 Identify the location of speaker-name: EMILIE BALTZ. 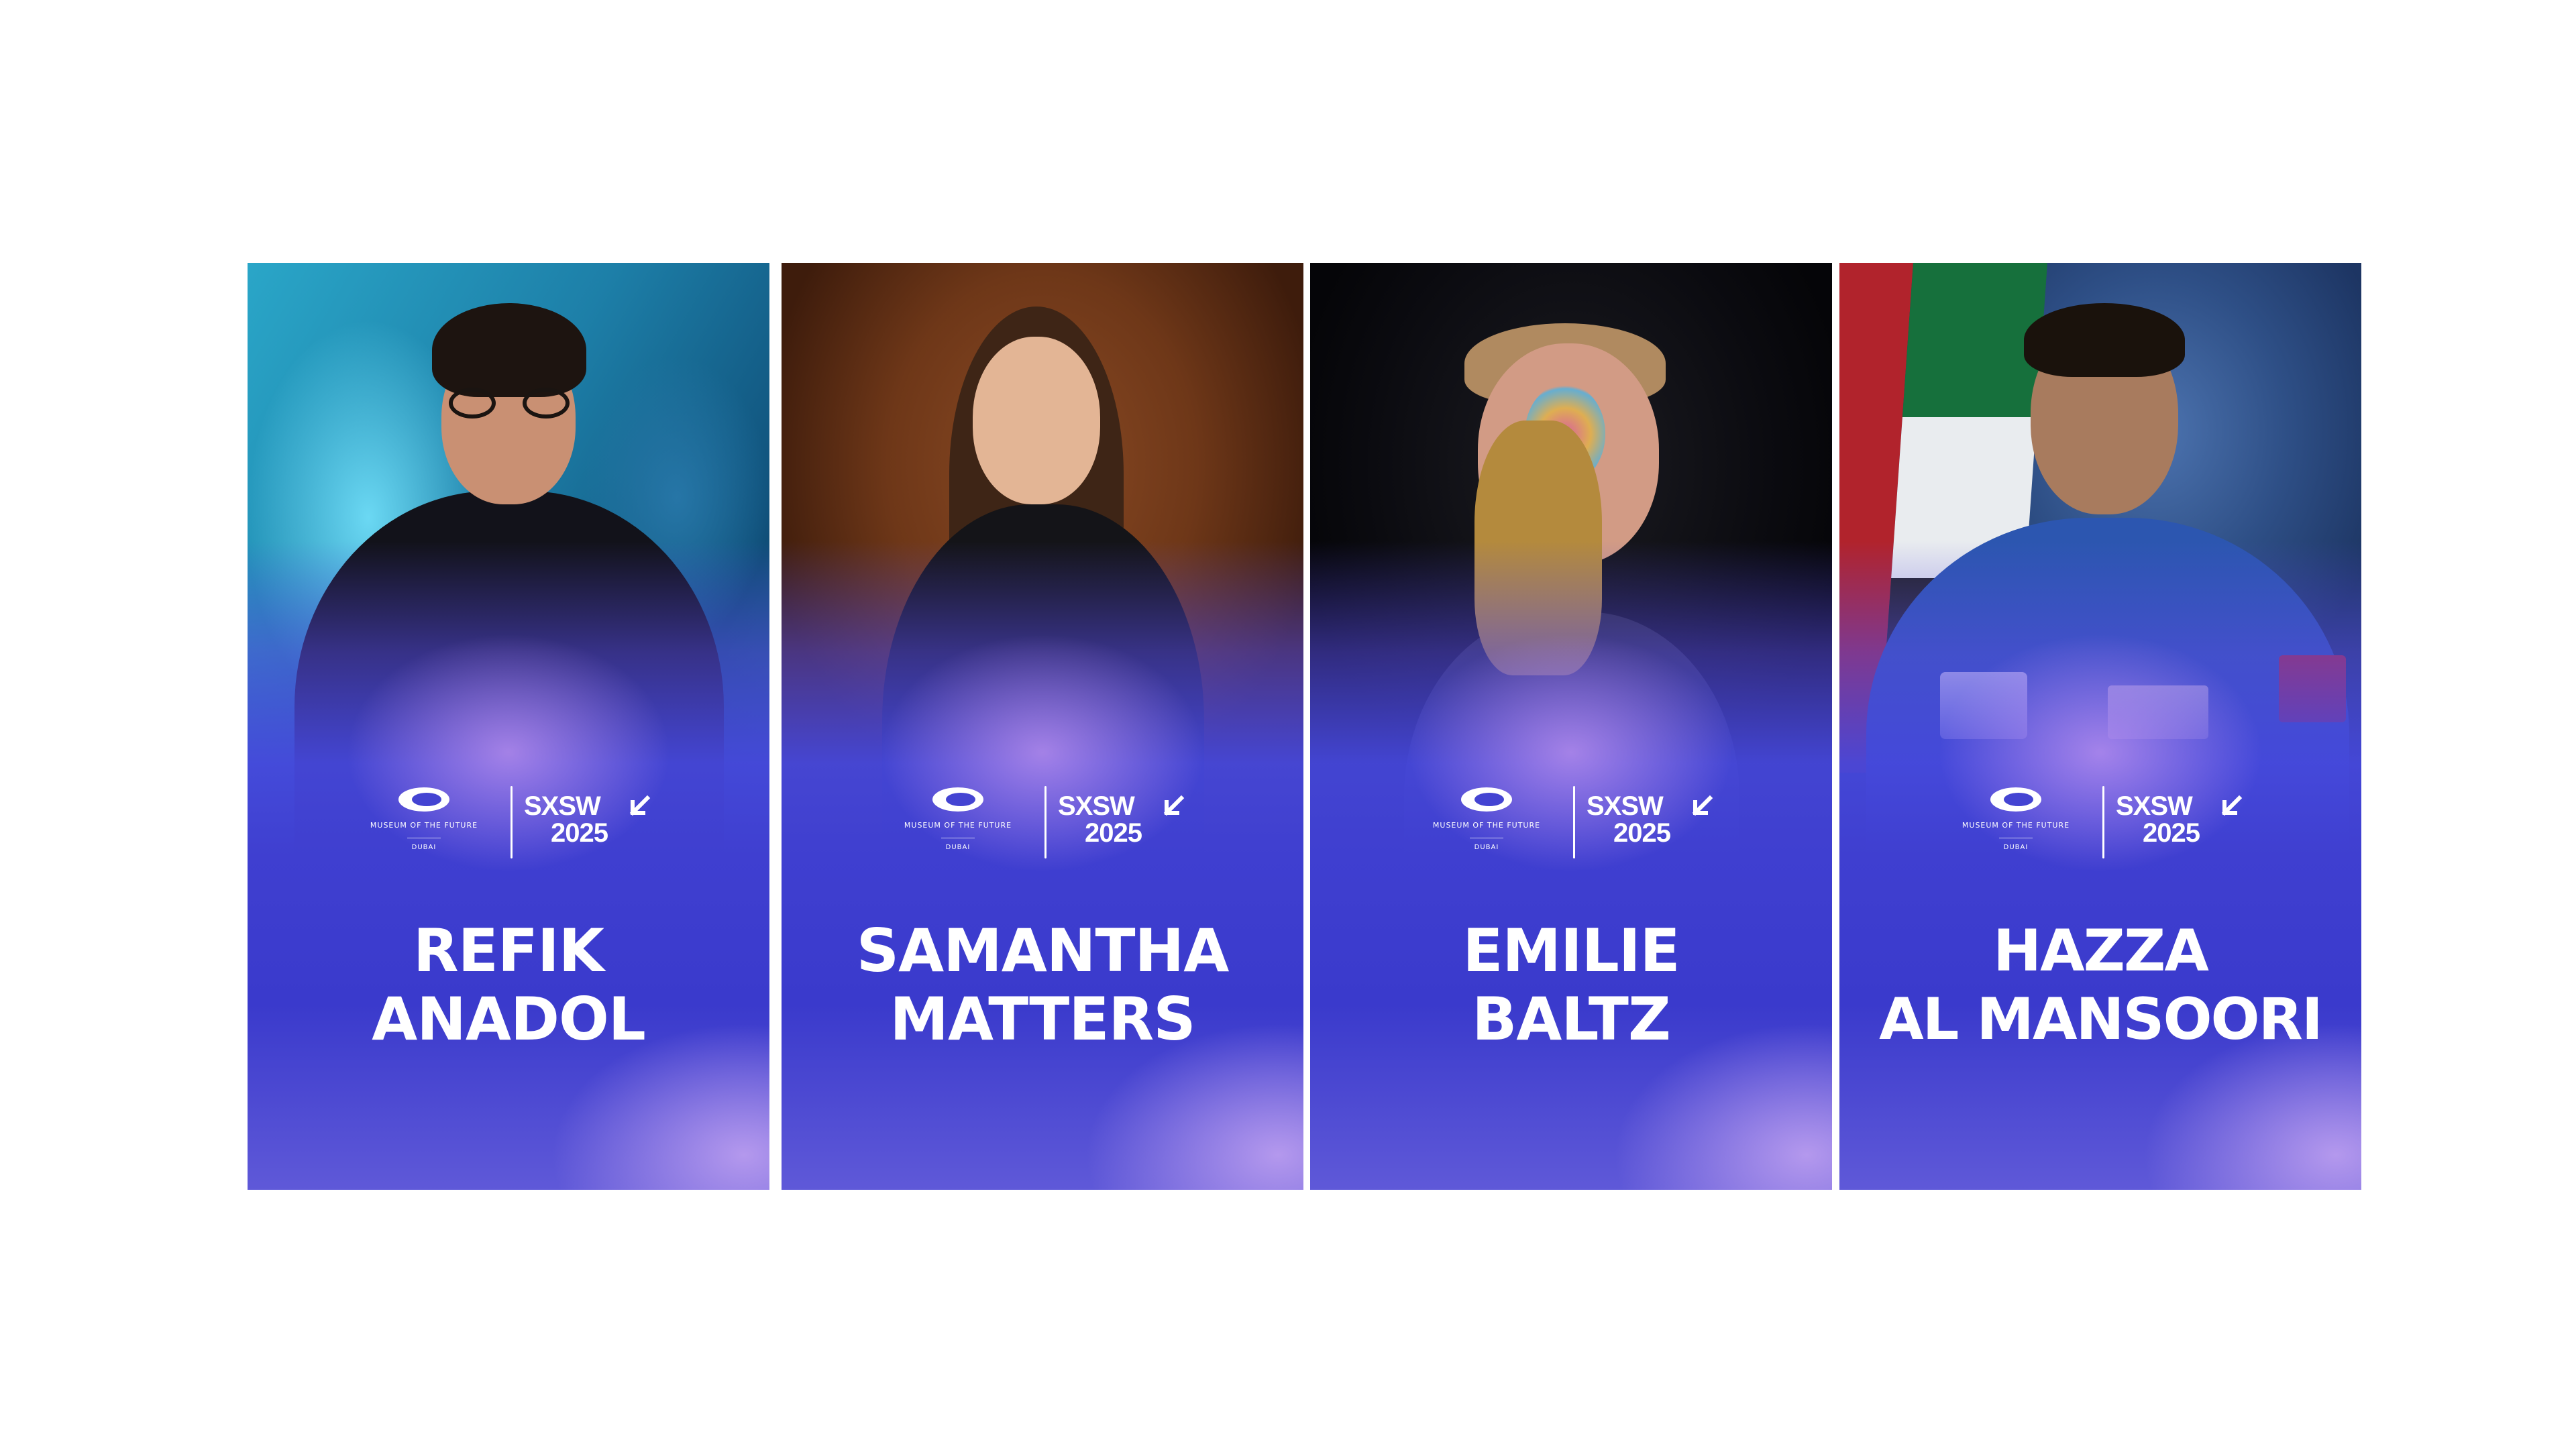
(1571, 985).